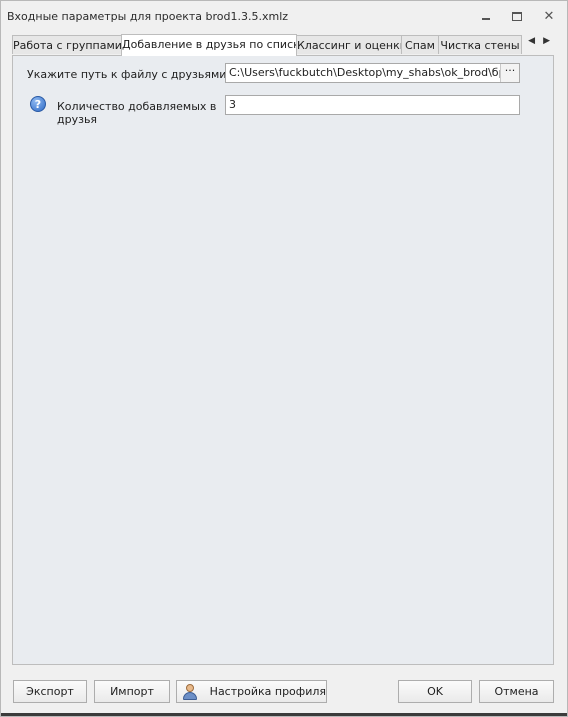 The image size is (568, 717). I want to click on tab-work-with-groups: Работа с группами, so click(67, 44).